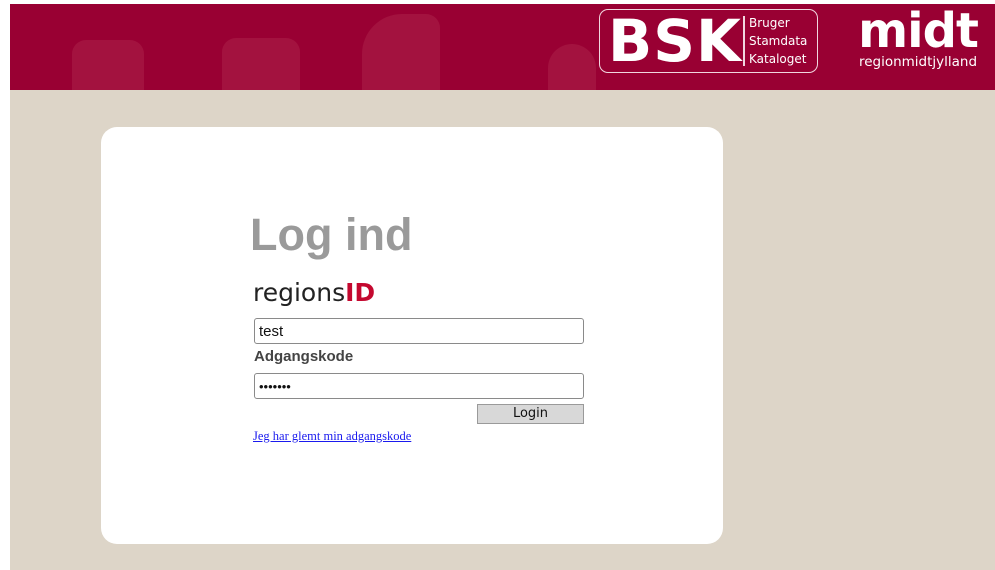 The image size is (995, 570). I want to click on region-midt-logo: midt regionmidtjylland, so click(918, 37).